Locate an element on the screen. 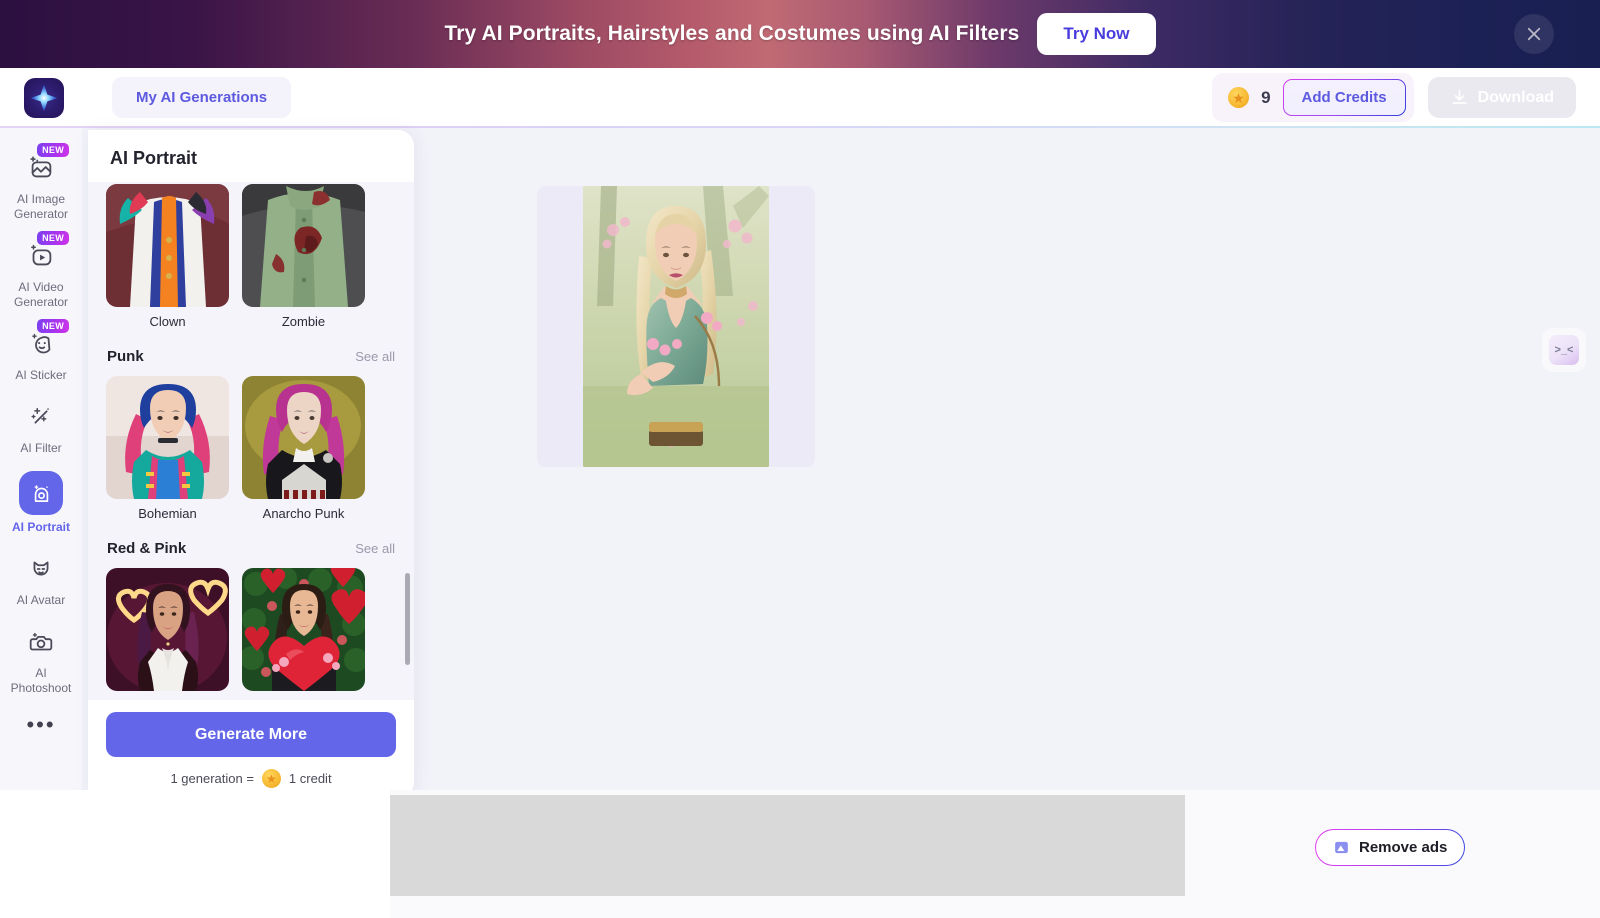 Image resolution: width=1600 pixels, height=918 pixels. brand-logo-button is located at coordinates (44, 97).